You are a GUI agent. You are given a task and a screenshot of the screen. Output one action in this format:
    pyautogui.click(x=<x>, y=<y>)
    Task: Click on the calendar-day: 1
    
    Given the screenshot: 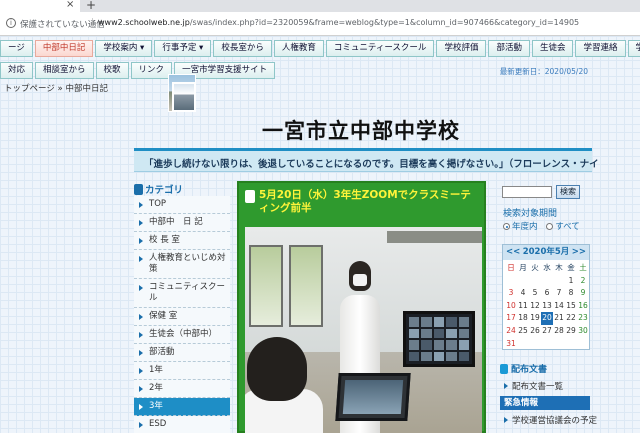 What is the action you would take?
    pyautogui.click(x=571, y=281)
    